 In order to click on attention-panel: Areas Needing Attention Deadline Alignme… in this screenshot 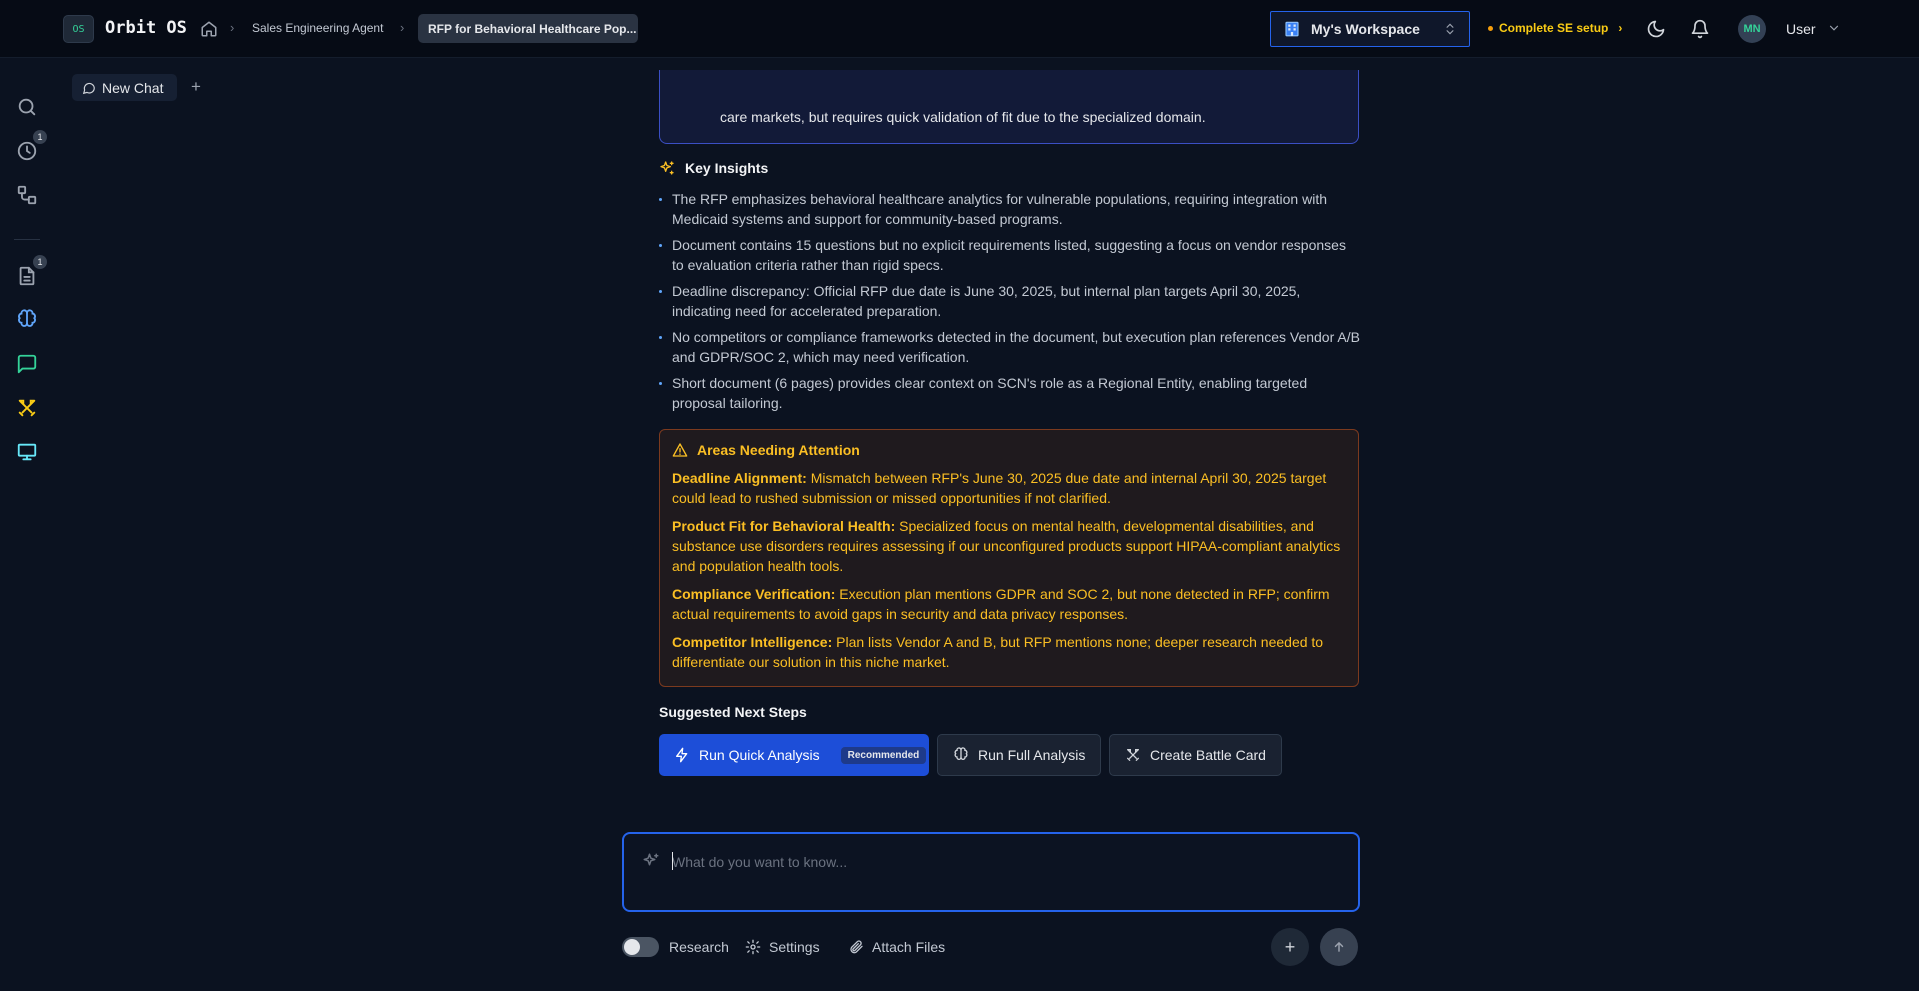, I will do `click(1009, 558)`.